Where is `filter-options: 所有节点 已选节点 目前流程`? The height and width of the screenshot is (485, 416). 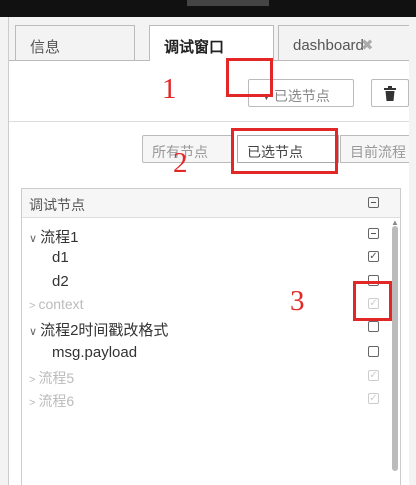
filter-options: 所有节点 已选节点 目前流程 is located at coordinates (209, 150).